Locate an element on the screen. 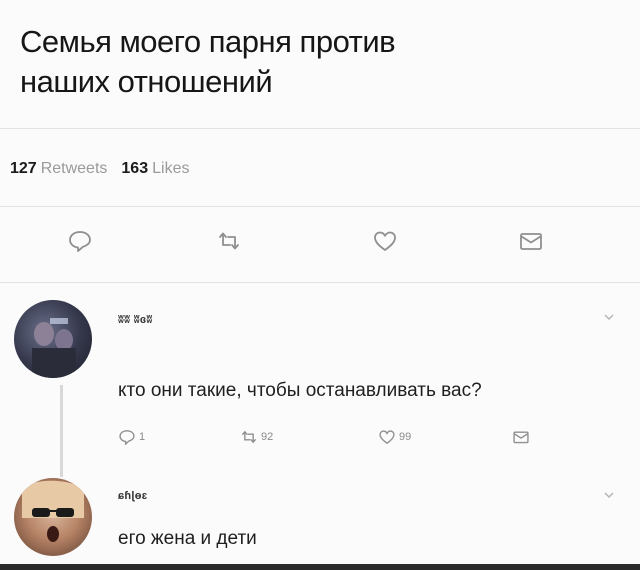  reply-count-button: 1 is located at coordinates (131, 437).